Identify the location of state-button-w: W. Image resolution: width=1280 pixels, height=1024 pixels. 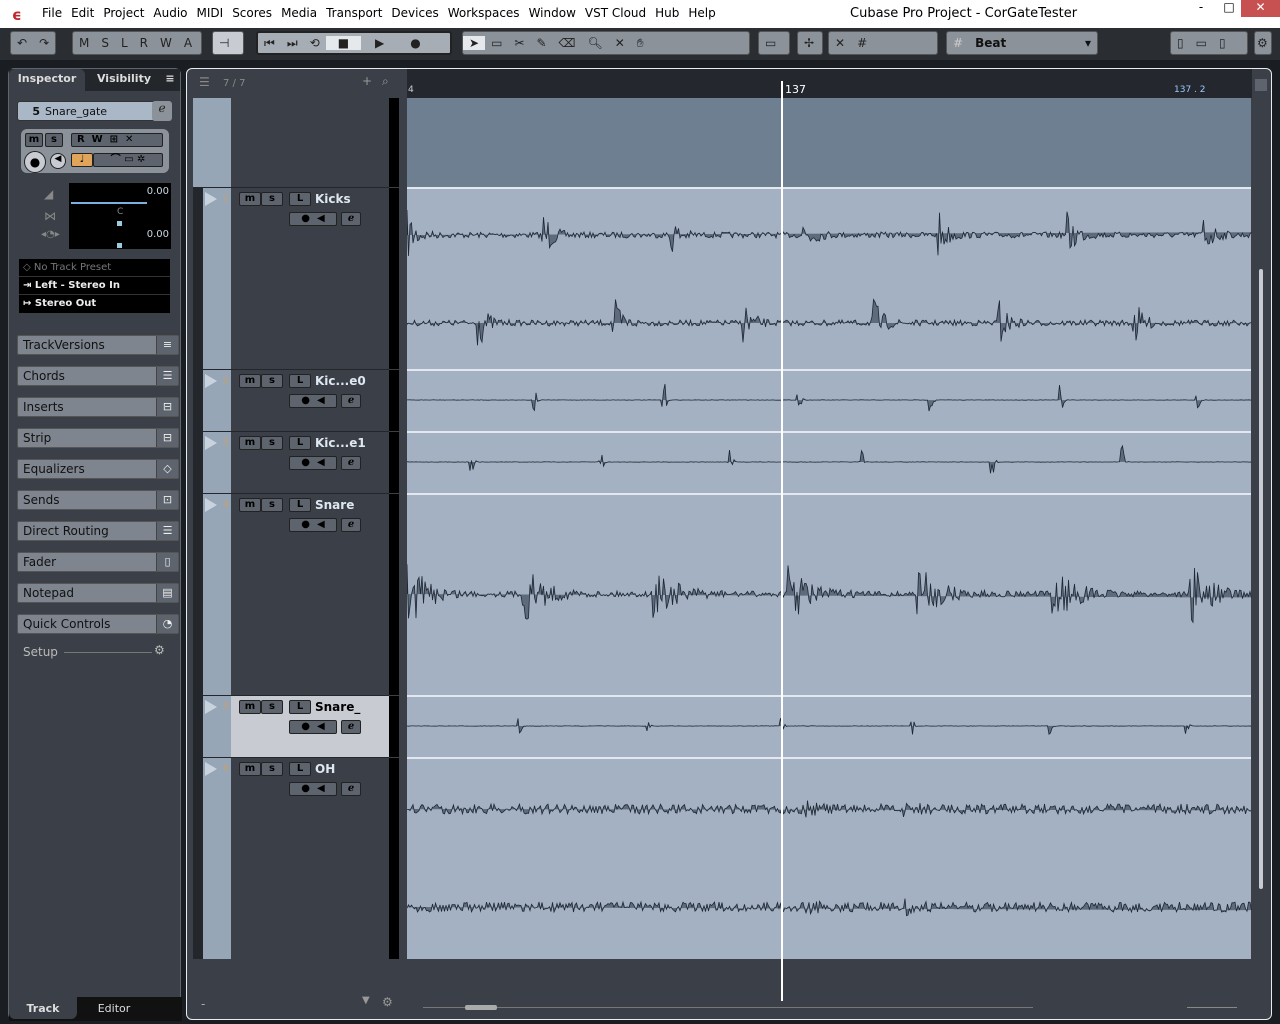
(166, 43).